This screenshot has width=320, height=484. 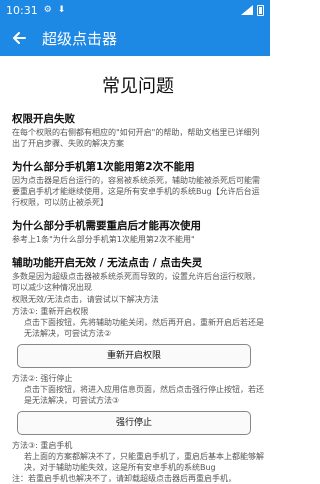 I want to click on faq-answer-restart: 参考上1条"为什么部分手机第1次能用第2次不能用", so click(x=103, y=239).